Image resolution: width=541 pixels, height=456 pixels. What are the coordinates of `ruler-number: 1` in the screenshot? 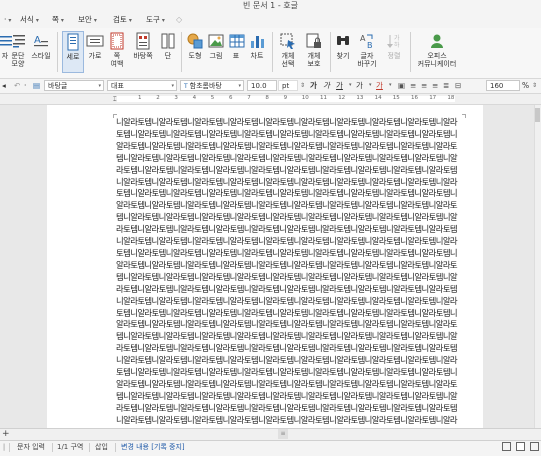 It's located at (140, 98).